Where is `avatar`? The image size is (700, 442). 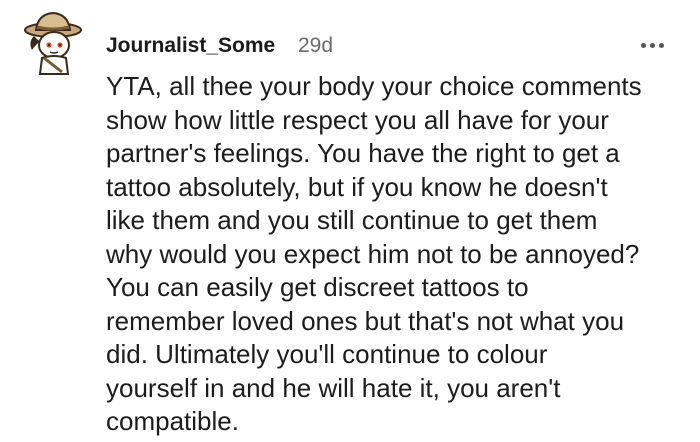 avatar is located at coordinates (55, 43).